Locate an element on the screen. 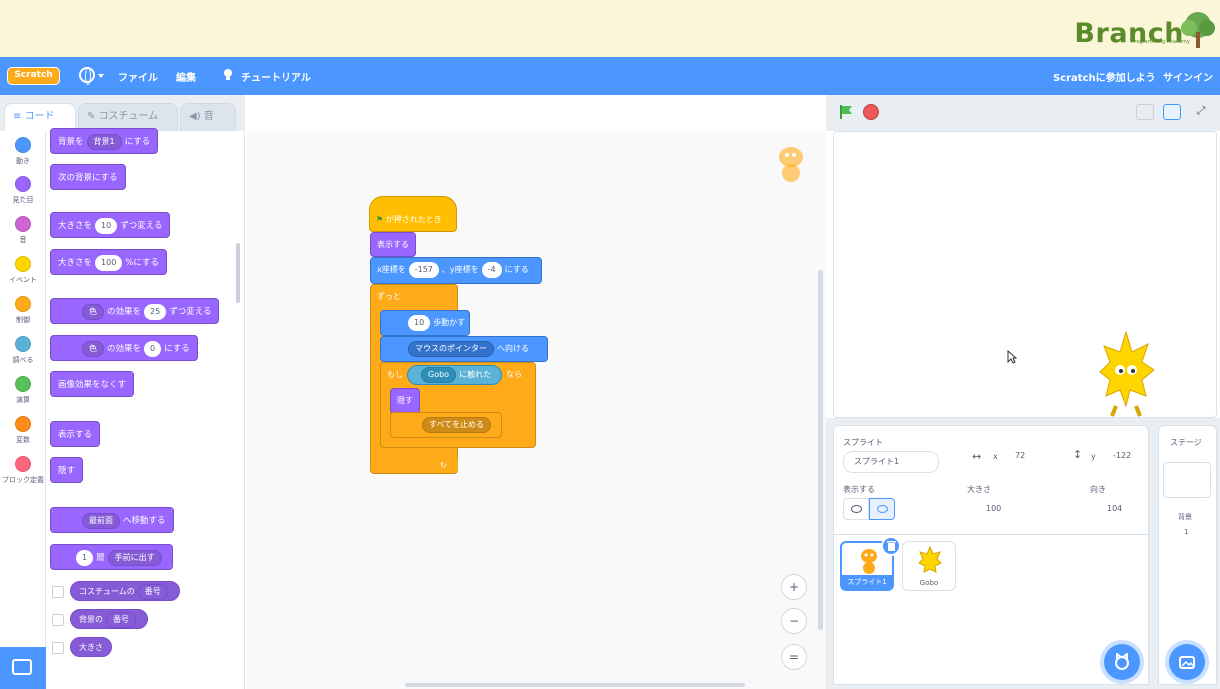 This screenshot has height=689, width=1220. x-label: x is located at coordinates (995, 456).